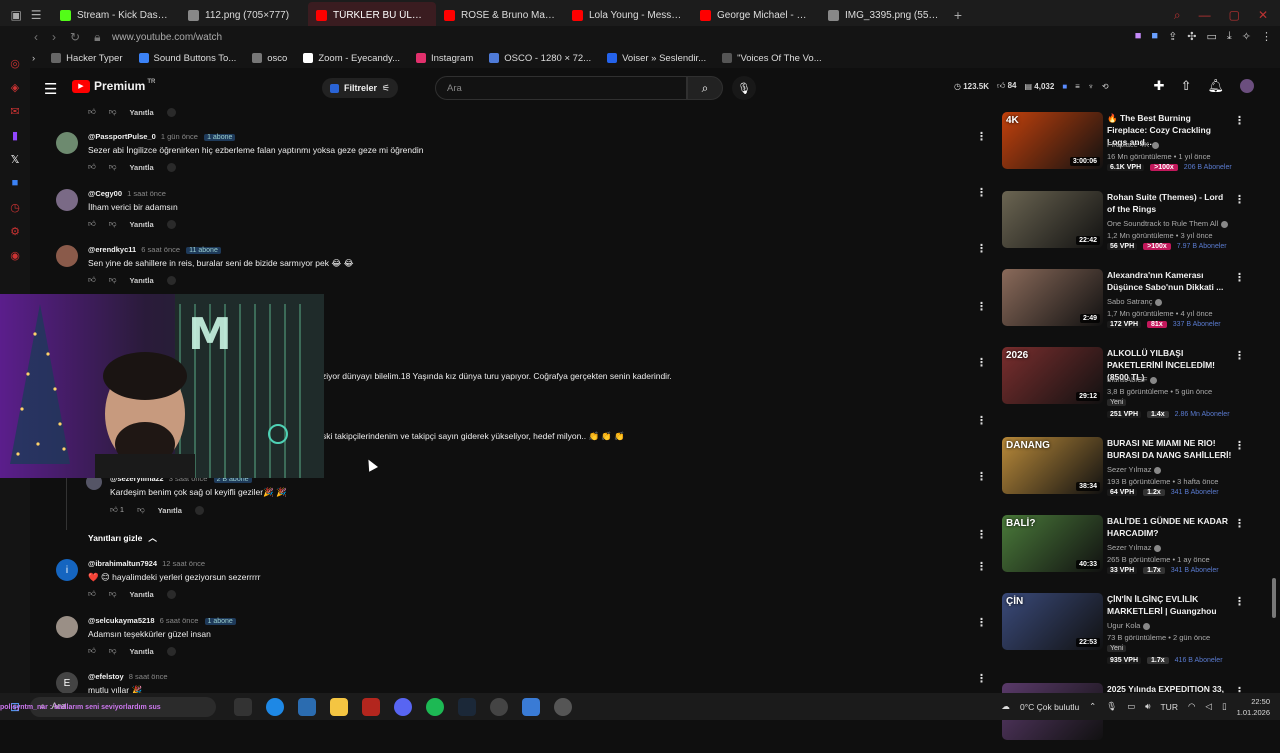  Describe the element at coordinates (243, 706) in the screenshot. I see `task-view-icon` at that location.